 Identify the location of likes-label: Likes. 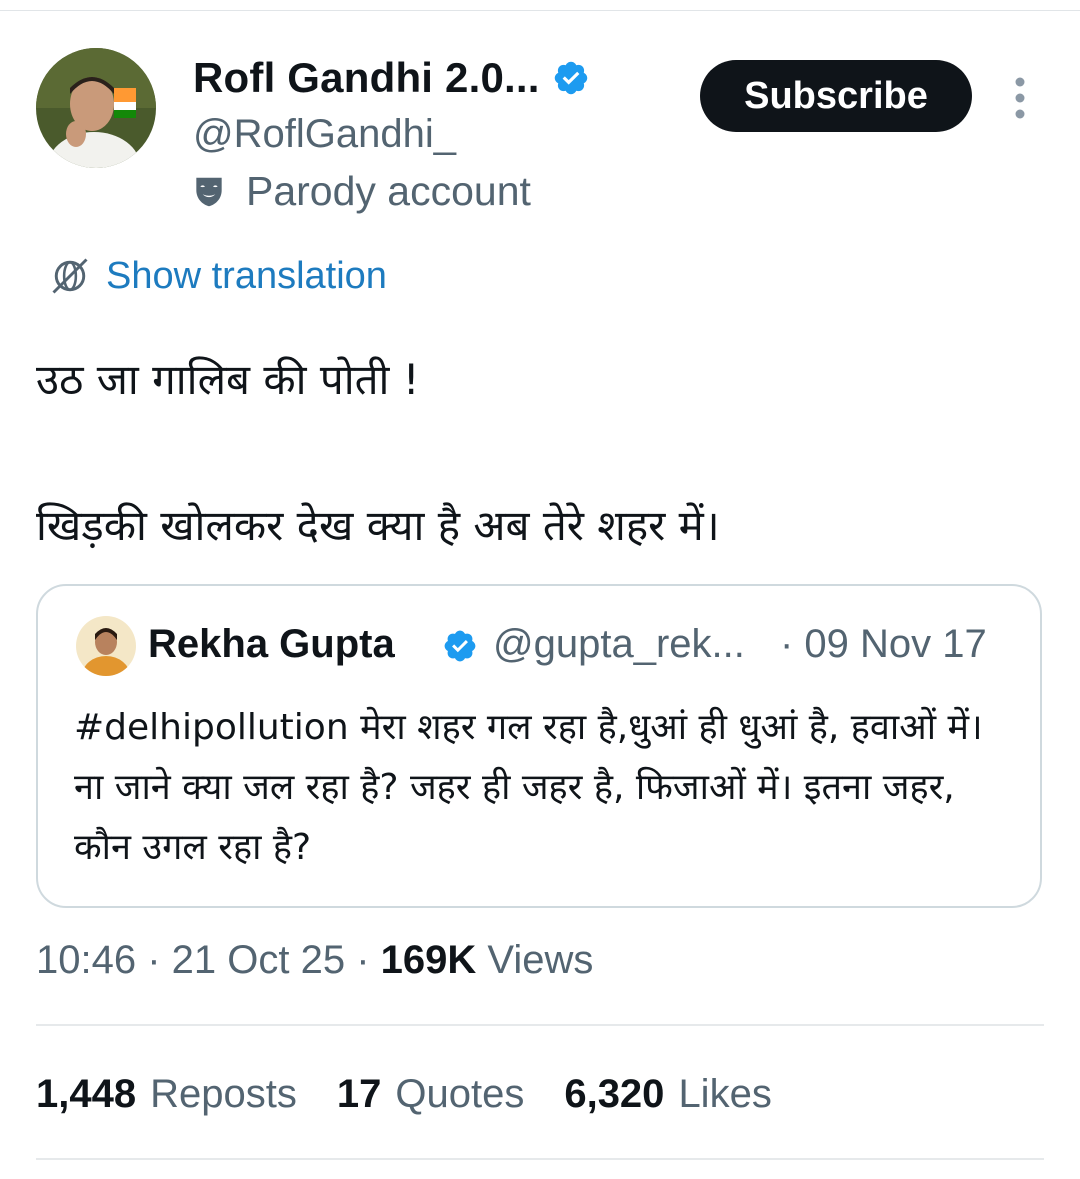
(725, 1094).